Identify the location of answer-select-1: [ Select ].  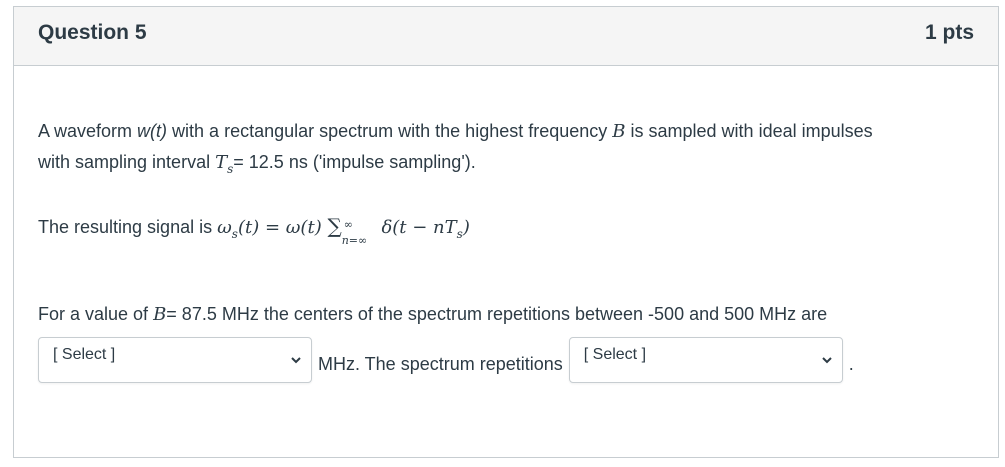
(175, 360).